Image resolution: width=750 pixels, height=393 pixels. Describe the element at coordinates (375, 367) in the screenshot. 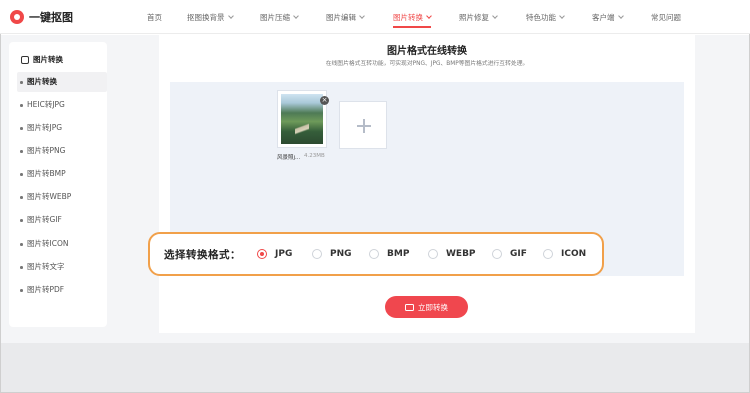

I see `footer-band` at that location.